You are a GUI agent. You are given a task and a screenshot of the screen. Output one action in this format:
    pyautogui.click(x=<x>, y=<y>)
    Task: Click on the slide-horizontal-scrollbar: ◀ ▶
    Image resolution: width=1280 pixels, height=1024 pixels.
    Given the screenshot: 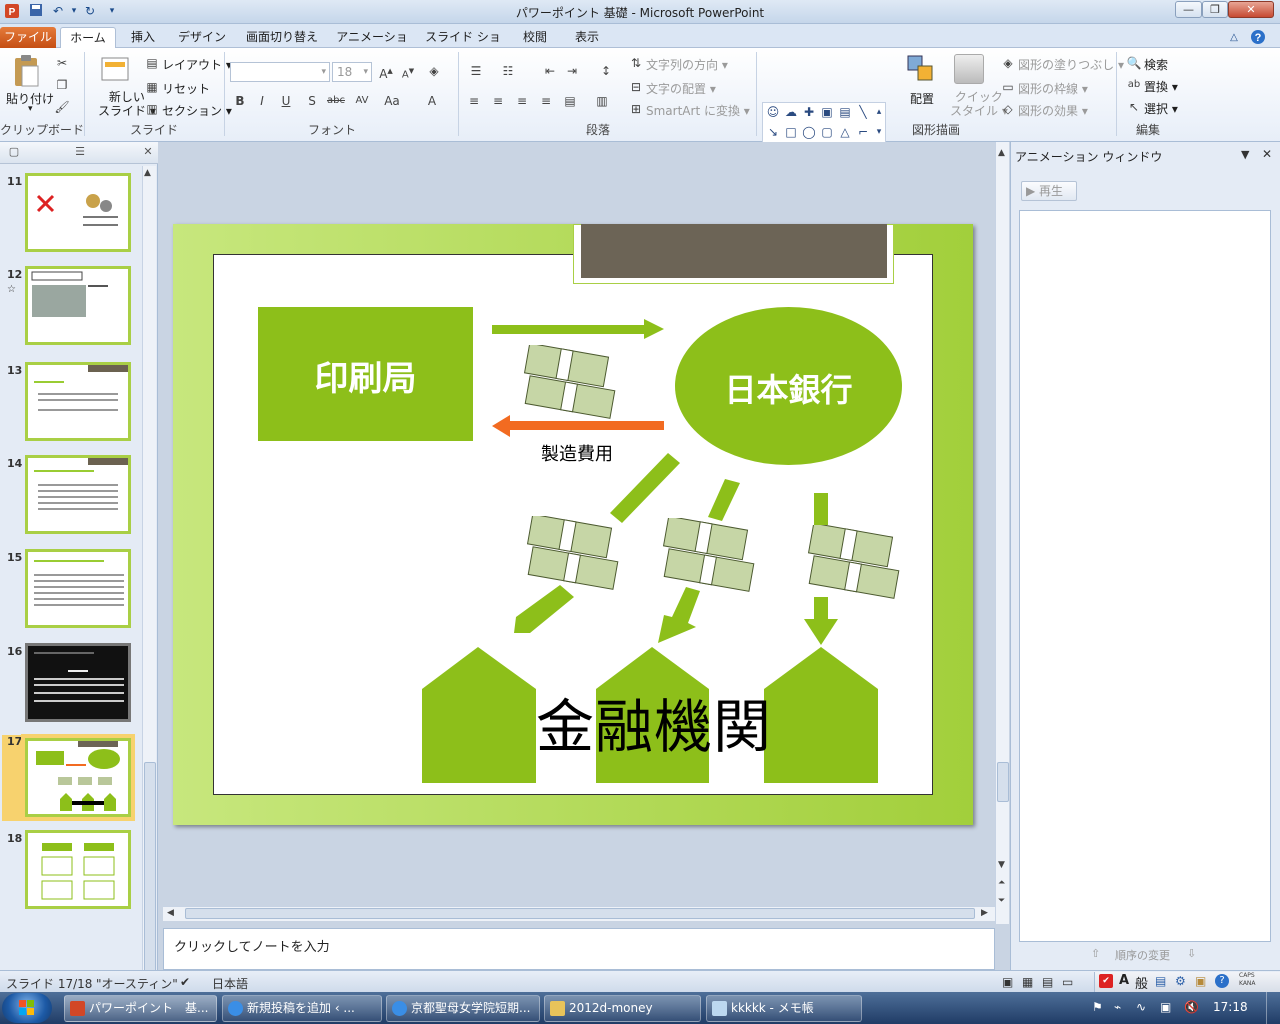 What is the action you would take?
    pyautogui.click(x=579, y=913)
    